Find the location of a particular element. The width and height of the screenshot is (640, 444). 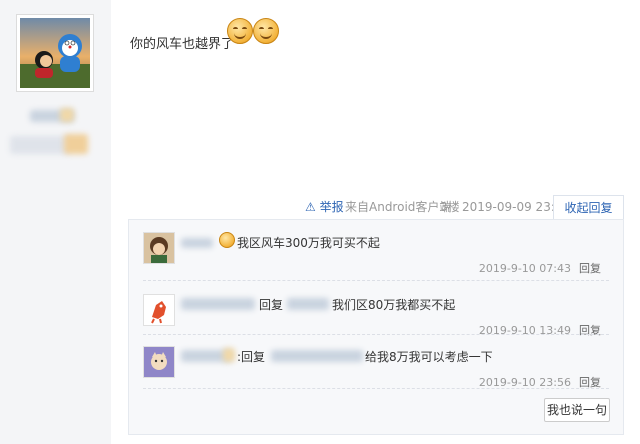

reply-item: :回复 给我8万我可以考虑一下 2019-9-10 23:56 回复 is located at coordinates (377, 361).